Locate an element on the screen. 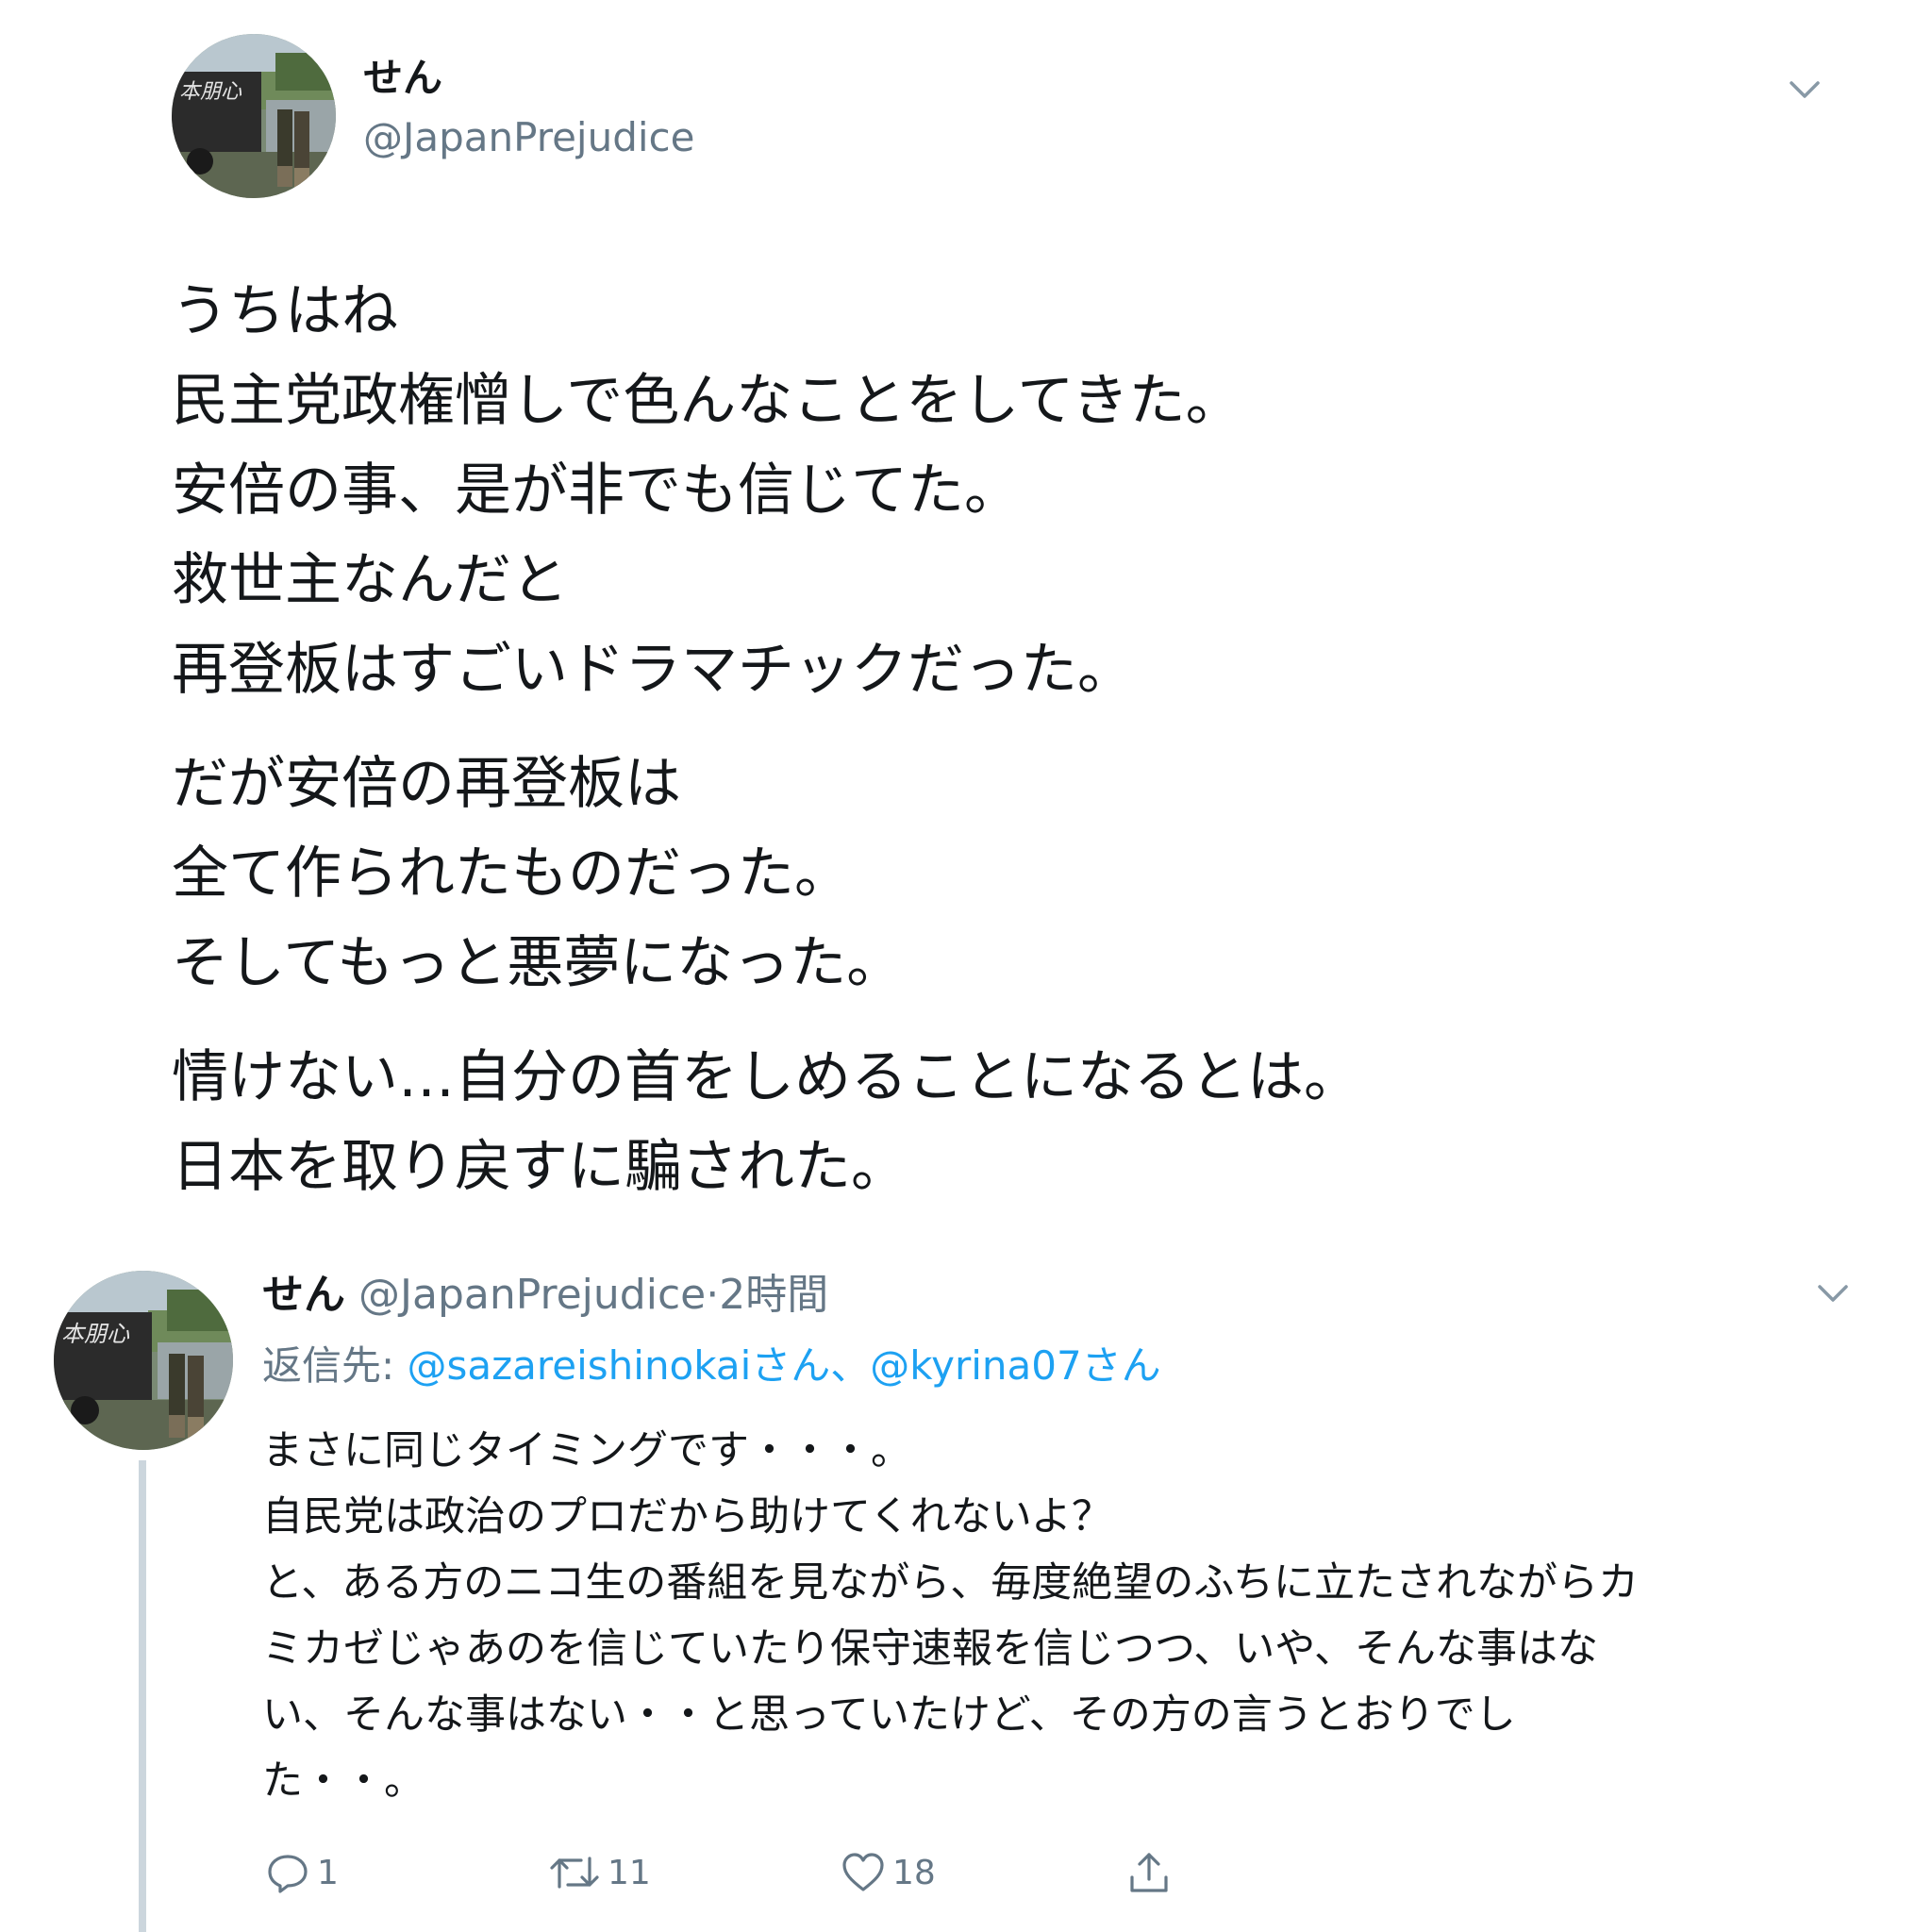 This screenshot has width=1932, height=1932. like-count: 18 is located at coordinates (914, 1873).